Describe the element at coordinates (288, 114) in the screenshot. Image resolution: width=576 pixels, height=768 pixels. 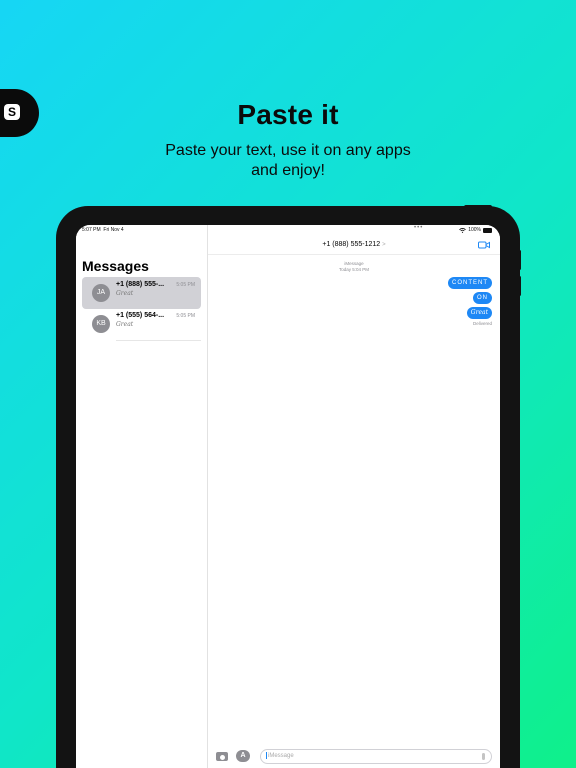
I see `headline: Paste it` at that location.